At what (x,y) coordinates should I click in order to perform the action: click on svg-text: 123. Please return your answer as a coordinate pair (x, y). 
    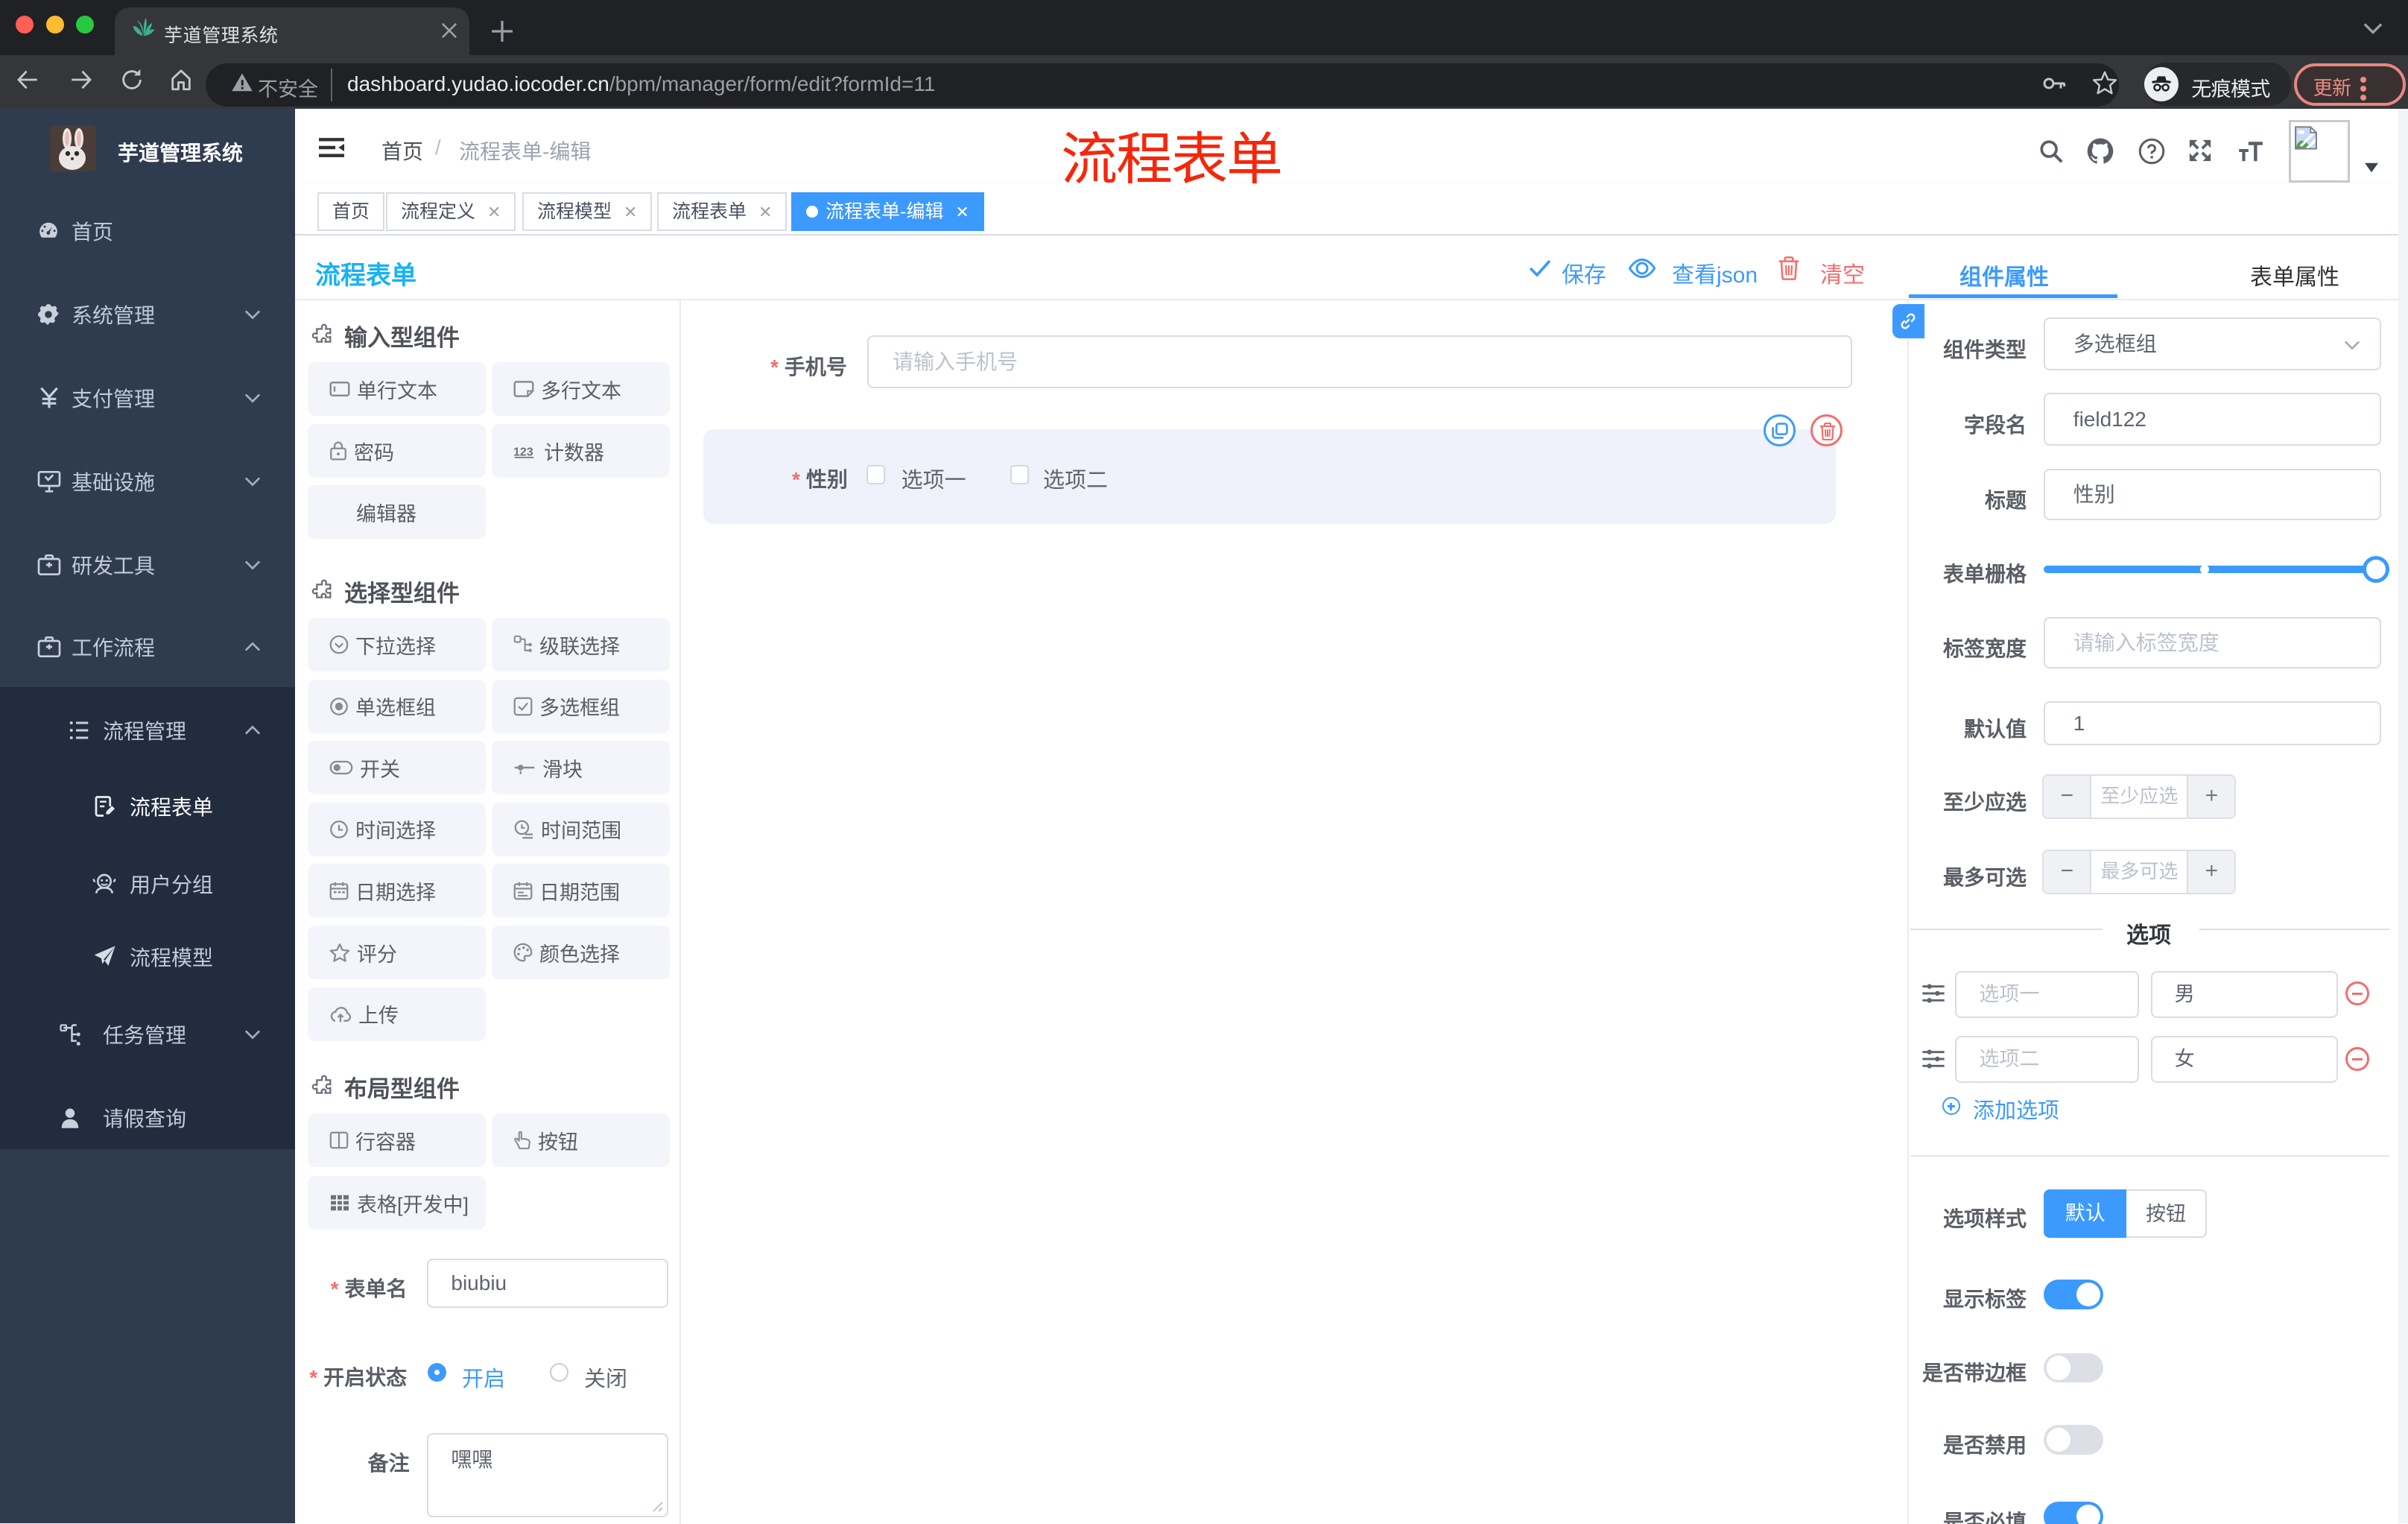
    Looking at the image, I should click on (523, 452).